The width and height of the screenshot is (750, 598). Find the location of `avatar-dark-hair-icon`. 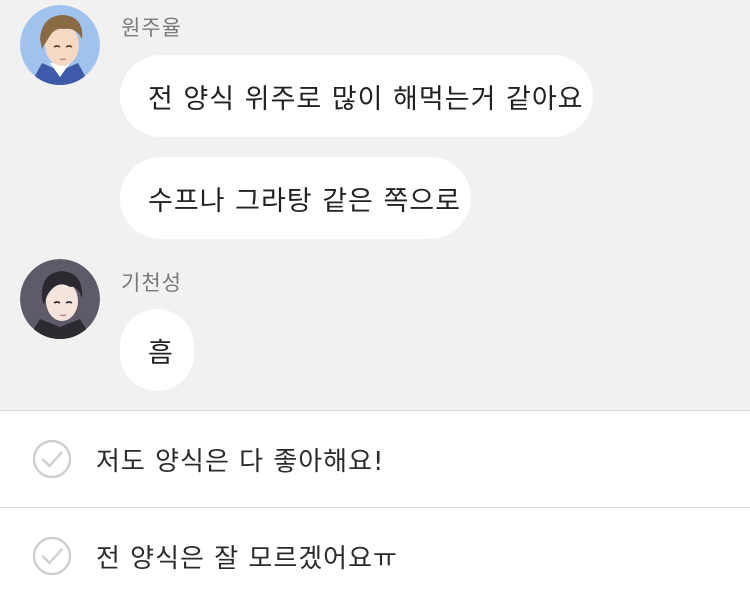

avatar-dark-hair-icon is located at coordinates (60, 299).